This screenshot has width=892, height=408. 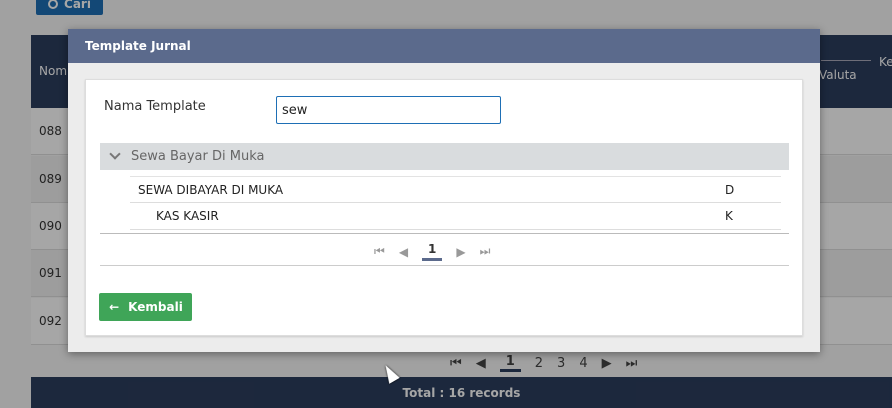 I want to click on template-entries: SEWA DIBAYAR DI MUKA D KAS KASIR K, so click(x=455, y=203).